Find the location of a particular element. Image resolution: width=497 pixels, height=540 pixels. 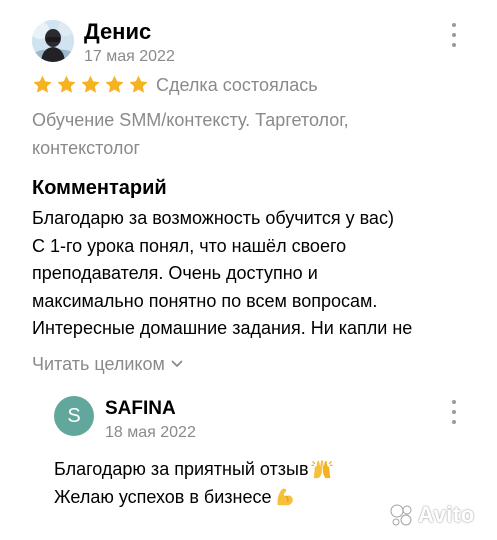

comment-line: Благодарю за возможность обучится у вас) is located at coordinates (213, 218).